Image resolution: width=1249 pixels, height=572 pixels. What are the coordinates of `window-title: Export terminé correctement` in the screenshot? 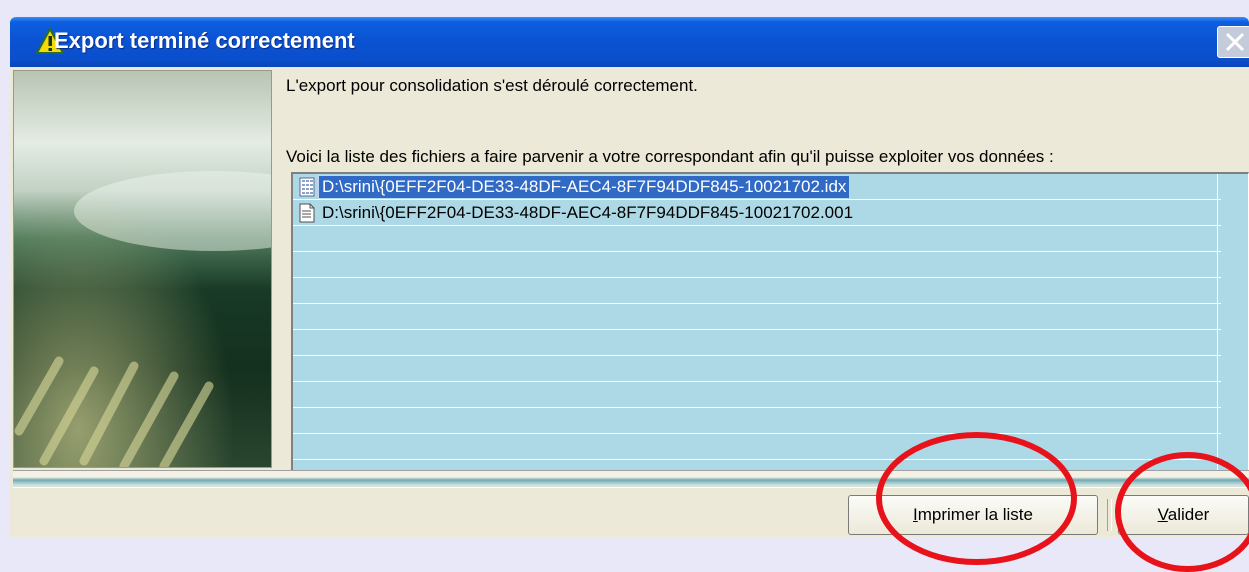 It's located at (204, 40).